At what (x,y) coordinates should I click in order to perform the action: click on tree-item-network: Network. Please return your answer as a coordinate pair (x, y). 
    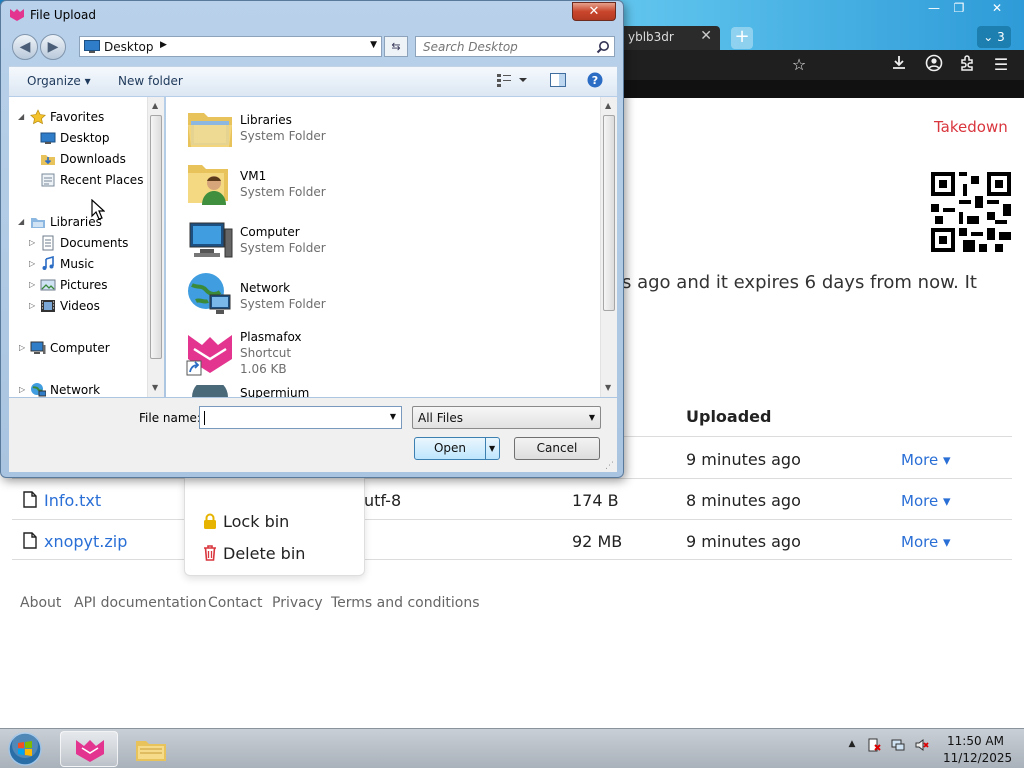
    Looking at the image, I should click on (65, 390).